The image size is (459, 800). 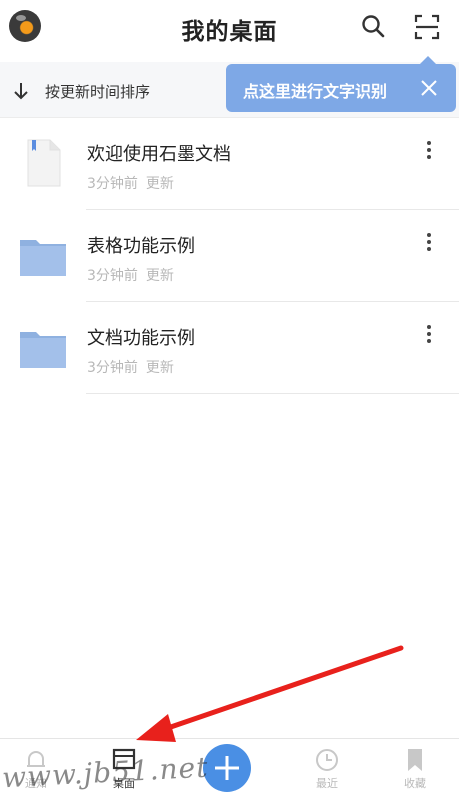 What do you see at coordinates (415, 783) in the screenshot?
I see `tab-label: 收藏` at bounding box center [415, 783].